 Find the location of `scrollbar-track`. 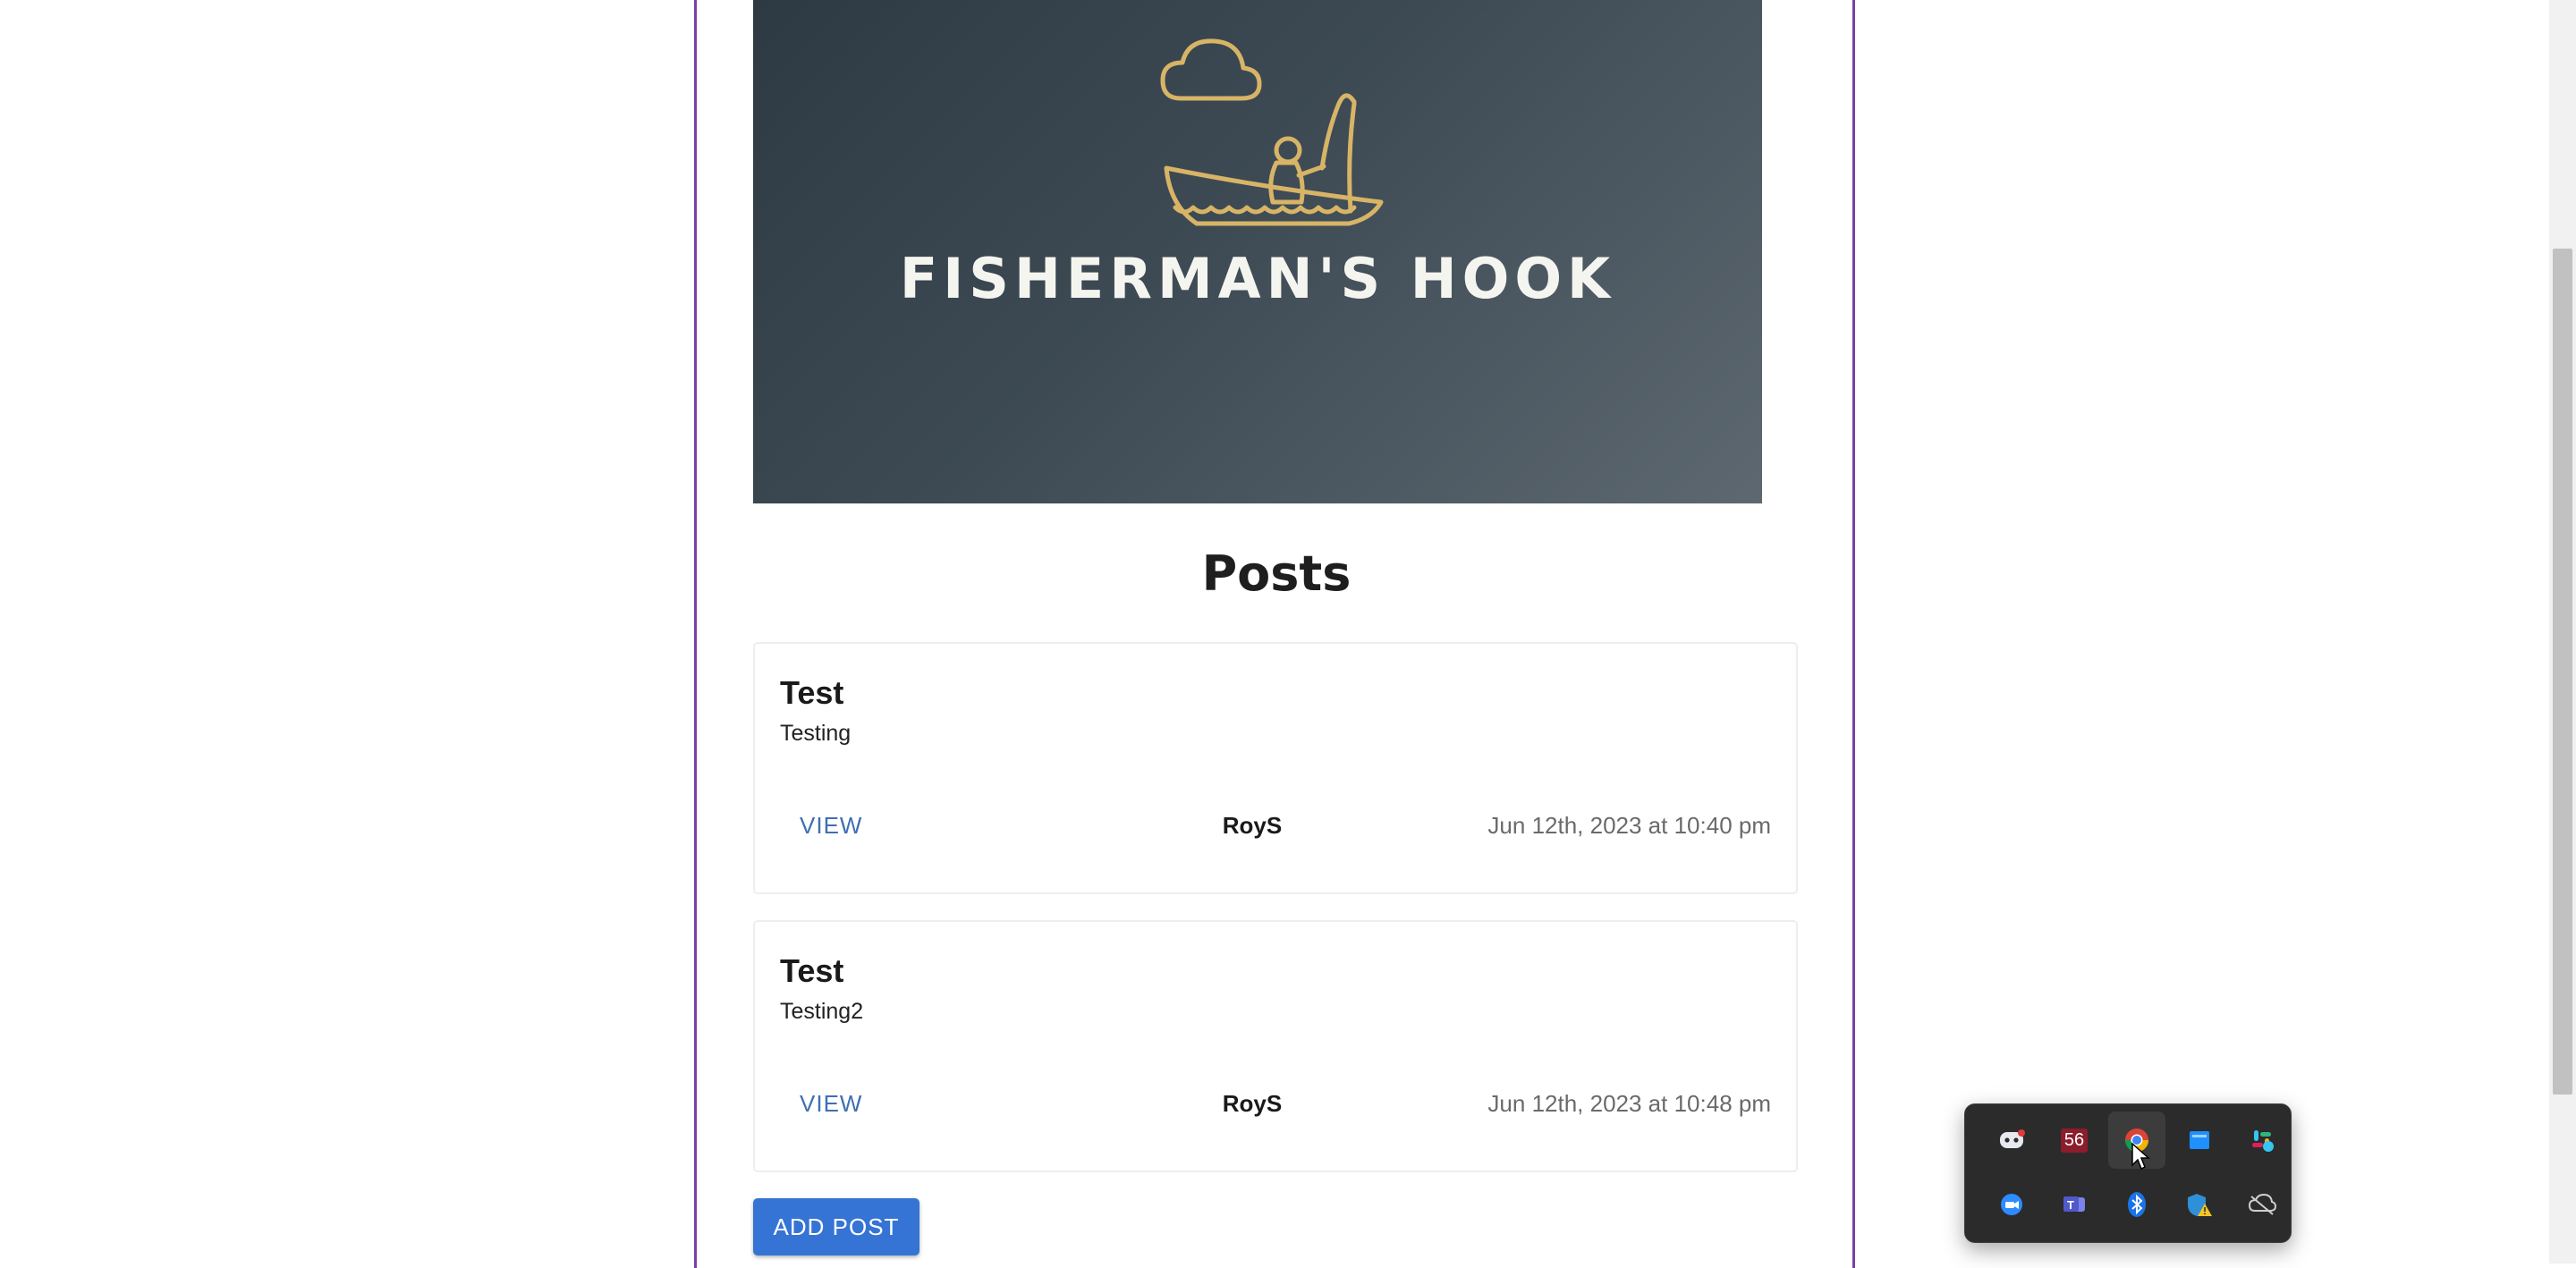

scrollbar-track is located at coordinates (2562, 632).